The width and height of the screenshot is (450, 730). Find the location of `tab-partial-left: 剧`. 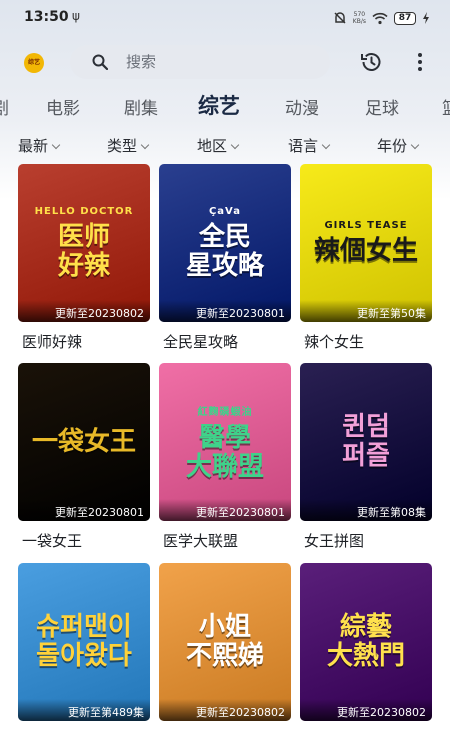

tab-partial-left: 剧 is located at coordinates (4, 106).